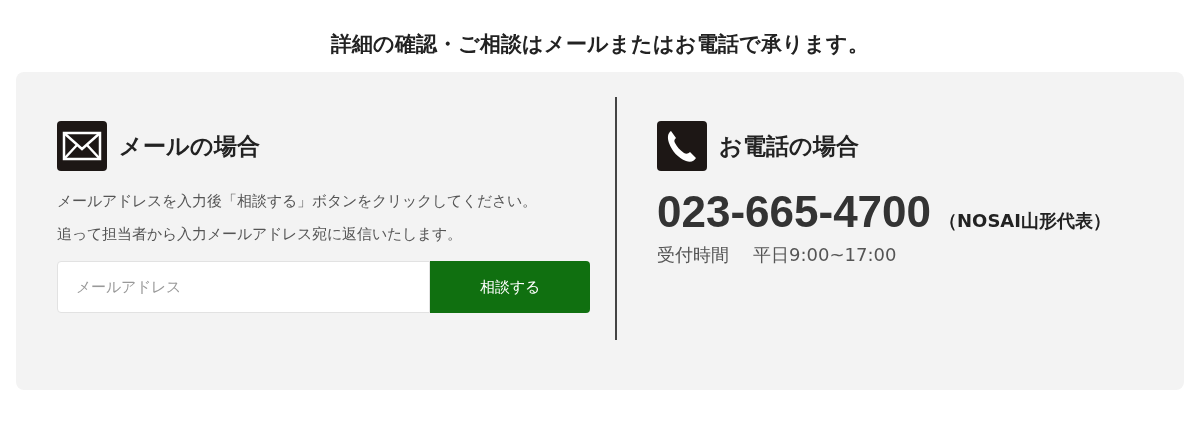 This screenshot has height=433, width=1200. I want to click on section-heading: 詳細の確認・ご相談はメールまたはお電話で承ります。, so click(600, 44).